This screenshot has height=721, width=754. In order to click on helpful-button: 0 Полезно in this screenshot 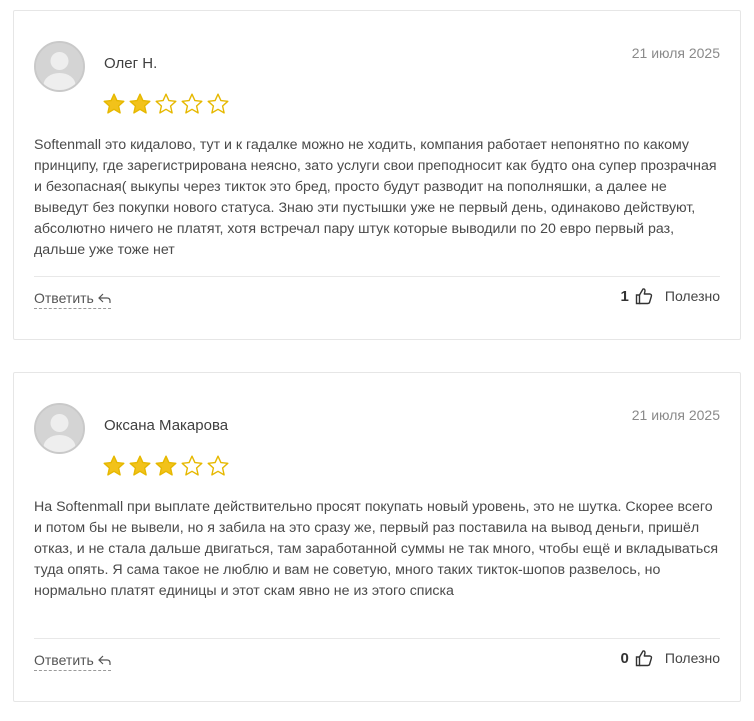, I will do `click(670, 658)`.